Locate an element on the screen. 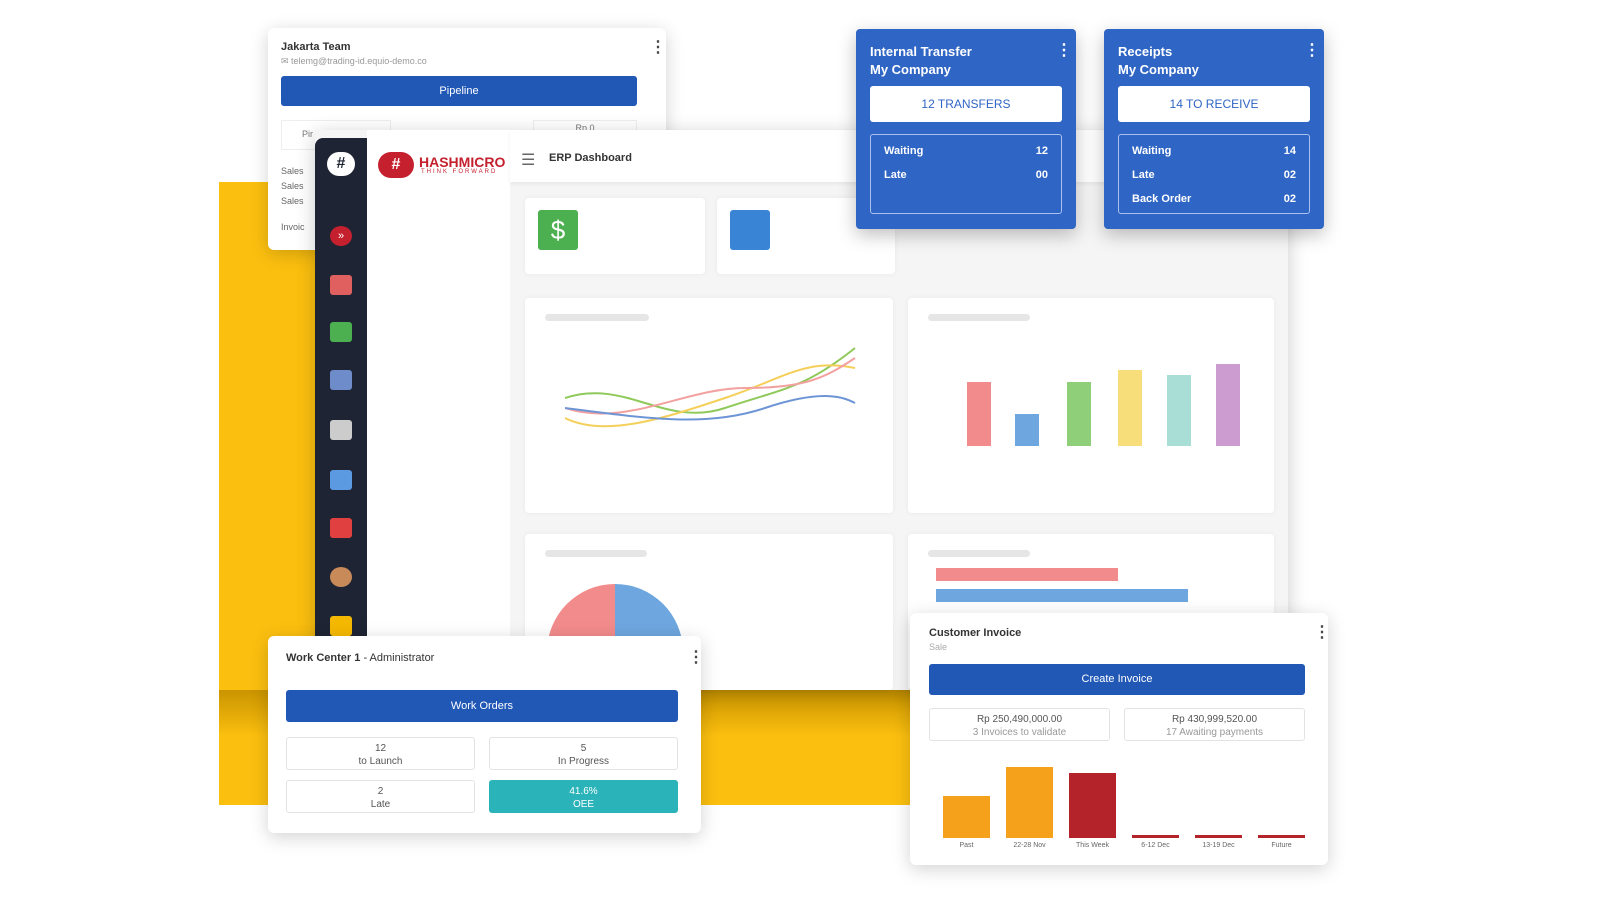 The image size is (1600, 900). bar-22-28-nov is located at coordinates (1029, 802).